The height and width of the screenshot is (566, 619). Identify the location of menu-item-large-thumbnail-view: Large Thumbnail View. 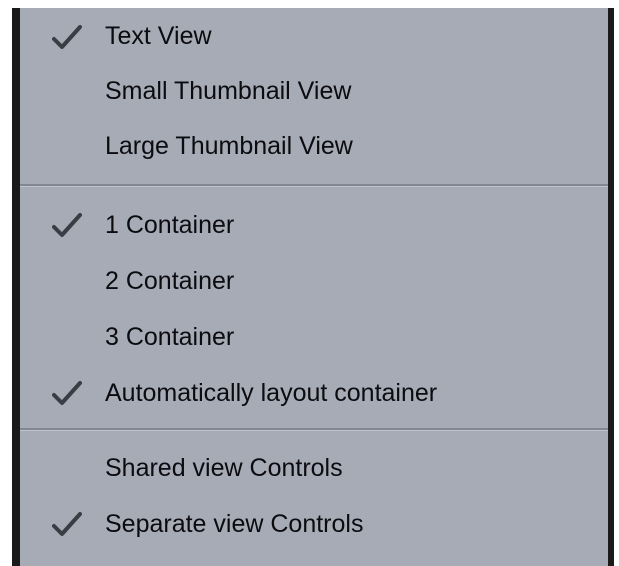
(314, 146).